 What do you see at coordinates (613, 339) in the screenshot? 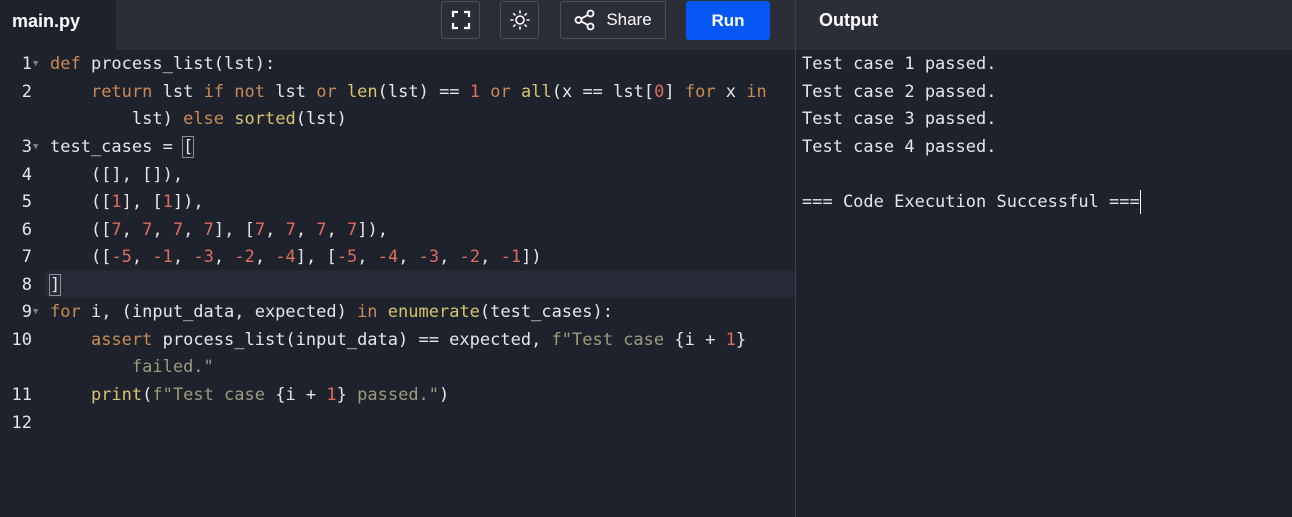
I see `code-token: f"Test case` at bounding box center [613, 339].